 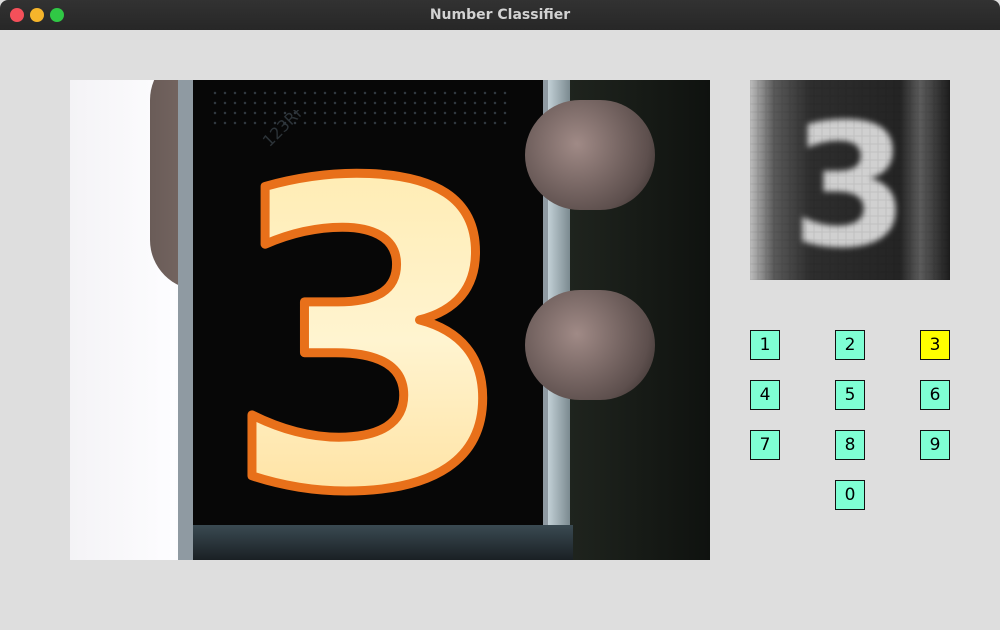 What do you see at coordinates (765, 345) in the screenshot?
I see `digit-button-1: 1` at bounding box center [765, 345].